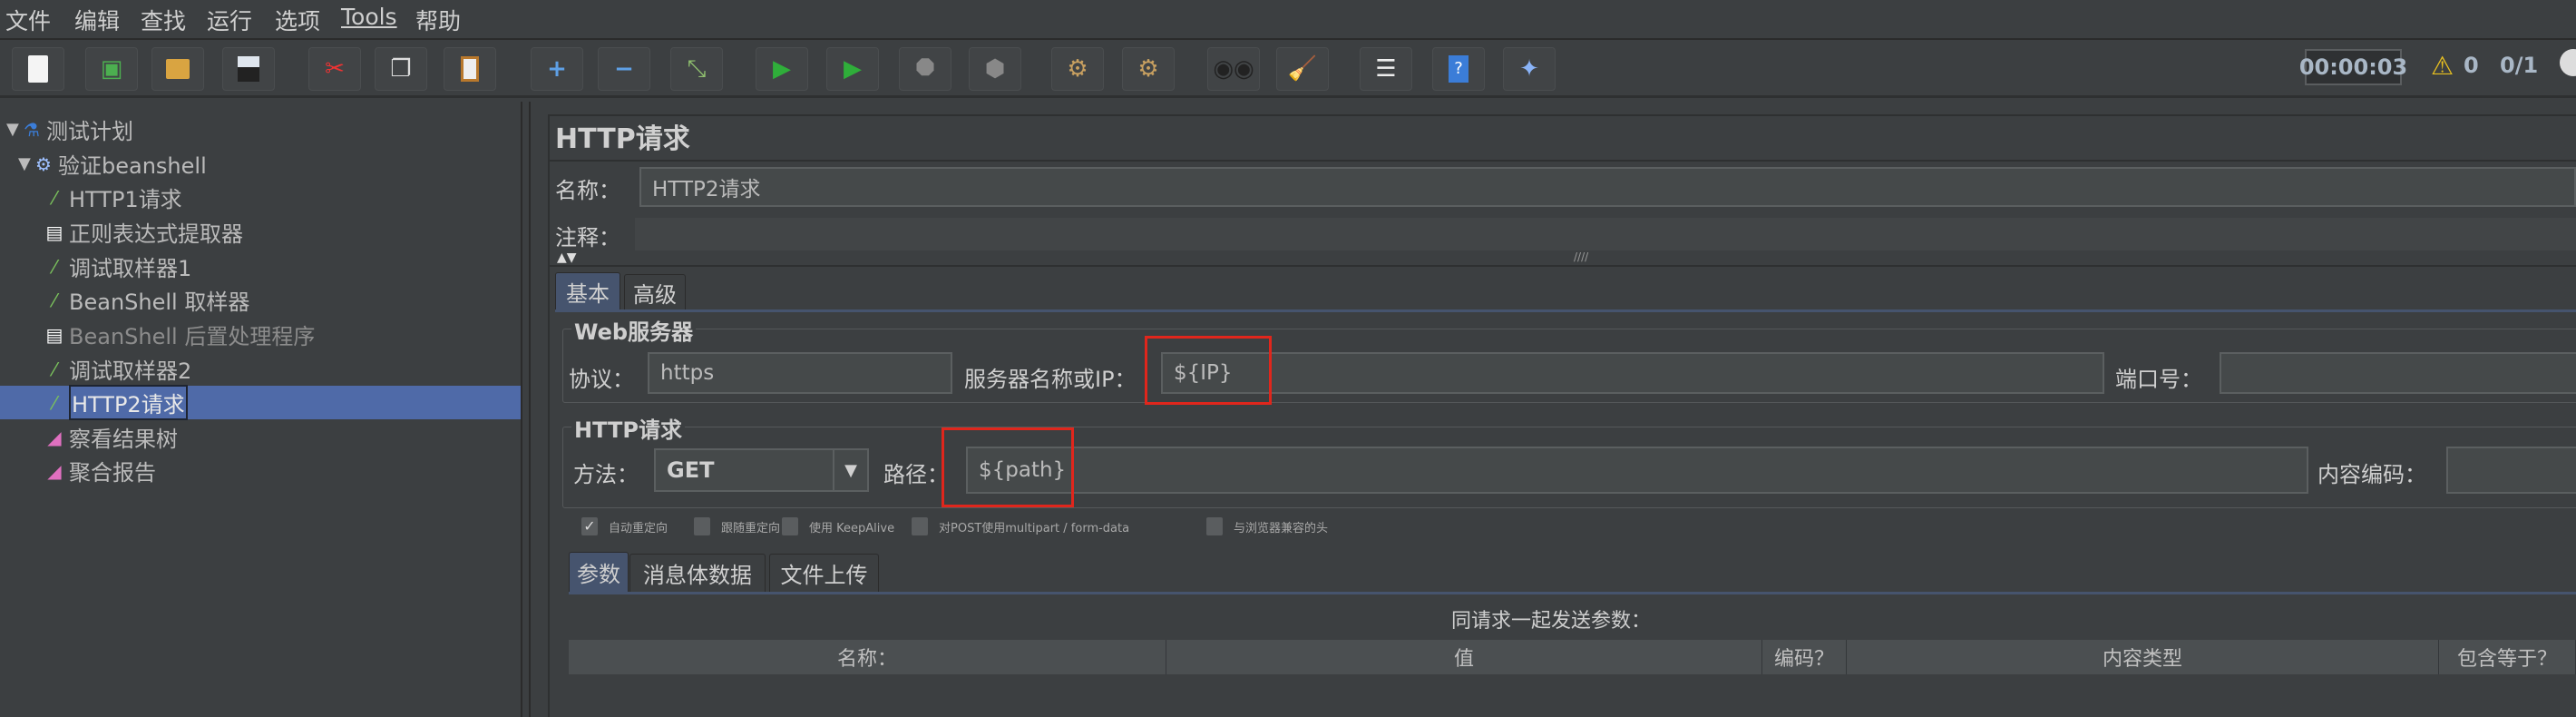  Describe the element at coordinates (800, 373) in the screenshot. I see `protocol-input: https` at that location.